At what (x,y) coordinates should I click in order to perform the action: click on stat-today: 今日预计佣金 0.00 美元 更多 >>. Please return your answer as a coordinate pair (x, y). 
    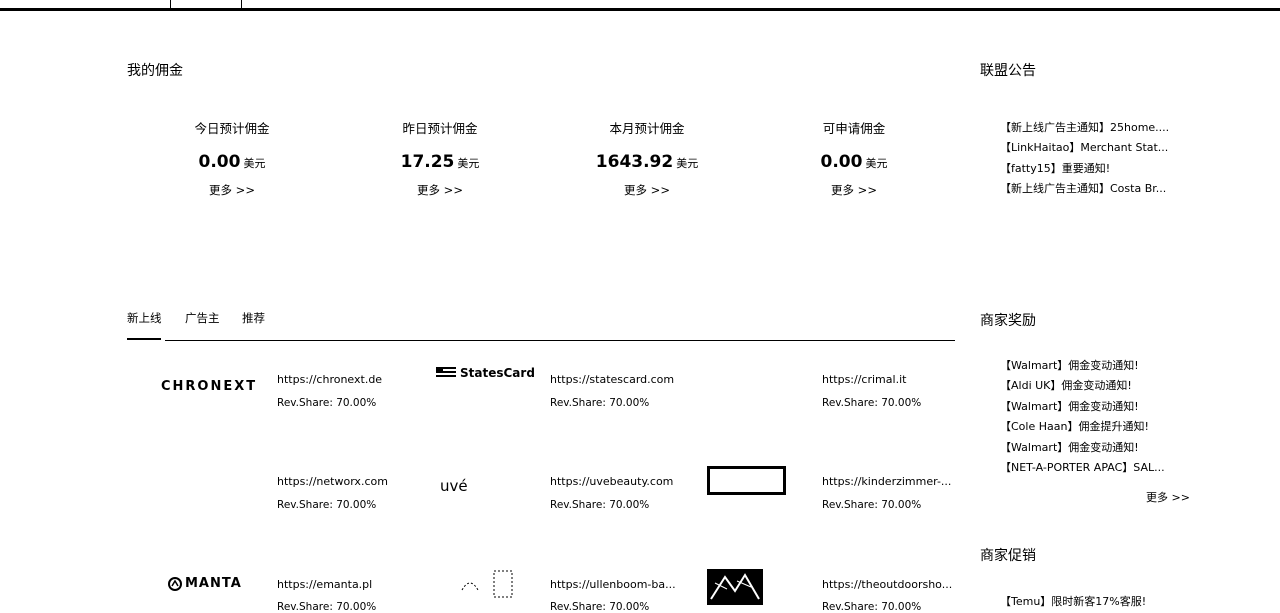
    Looking at the image, I should click on (232, 158).